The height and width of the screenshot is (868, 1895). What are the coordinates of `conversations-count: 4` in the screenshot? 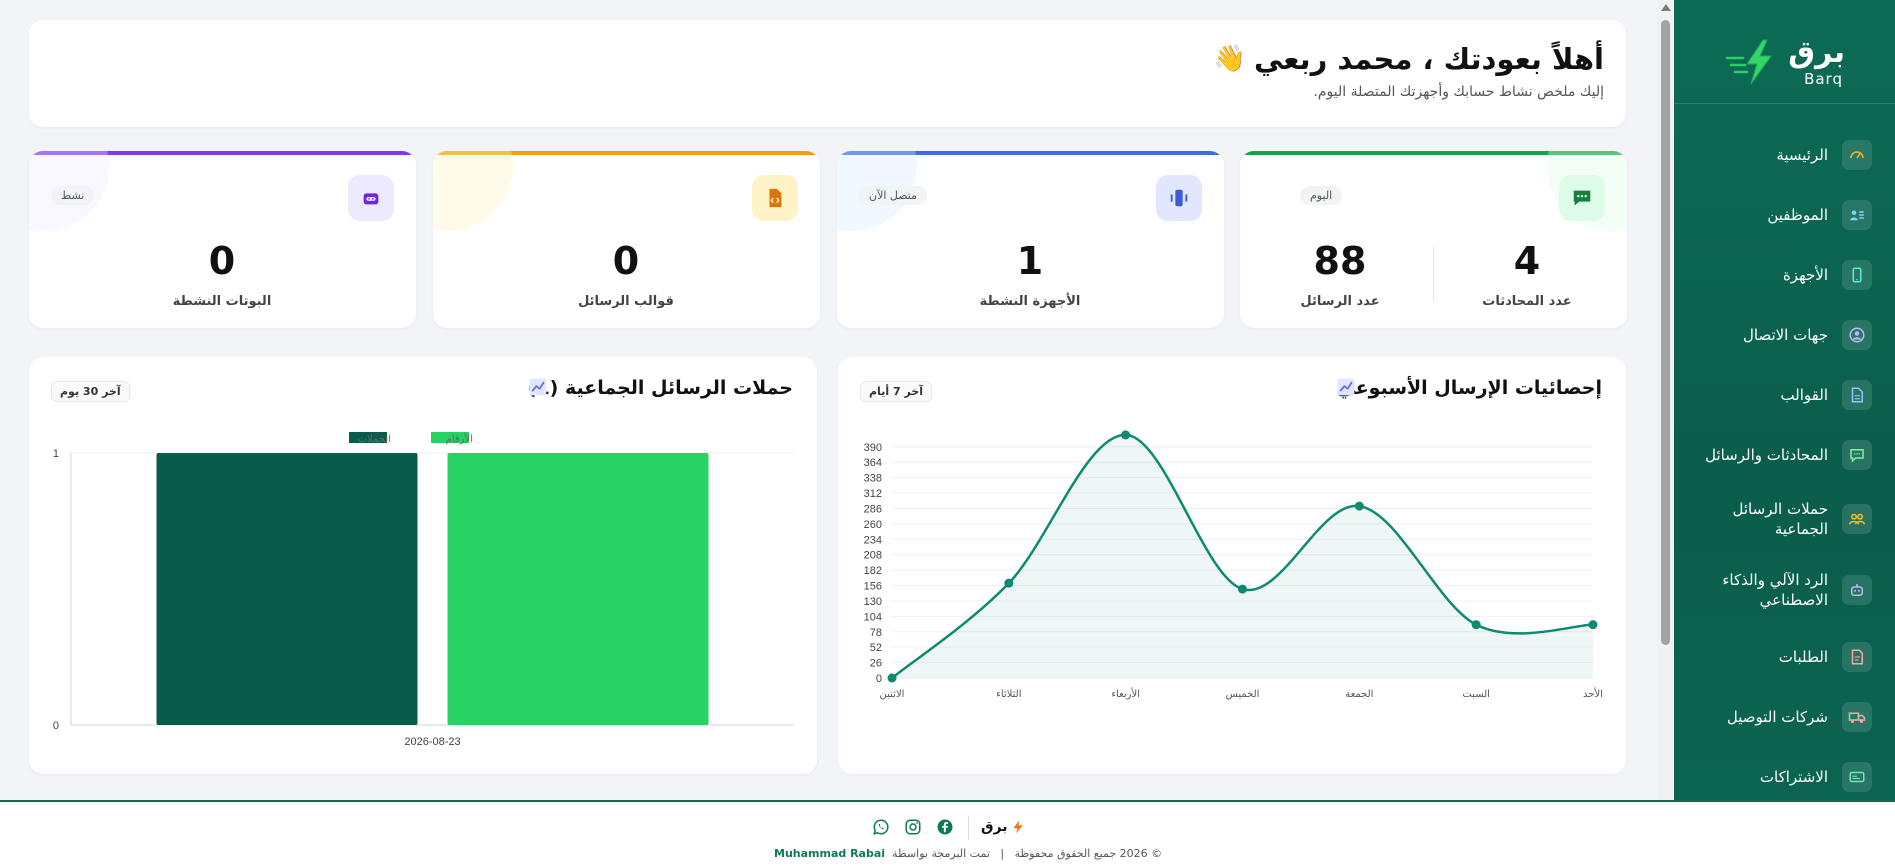 It's located at (1527, 261).